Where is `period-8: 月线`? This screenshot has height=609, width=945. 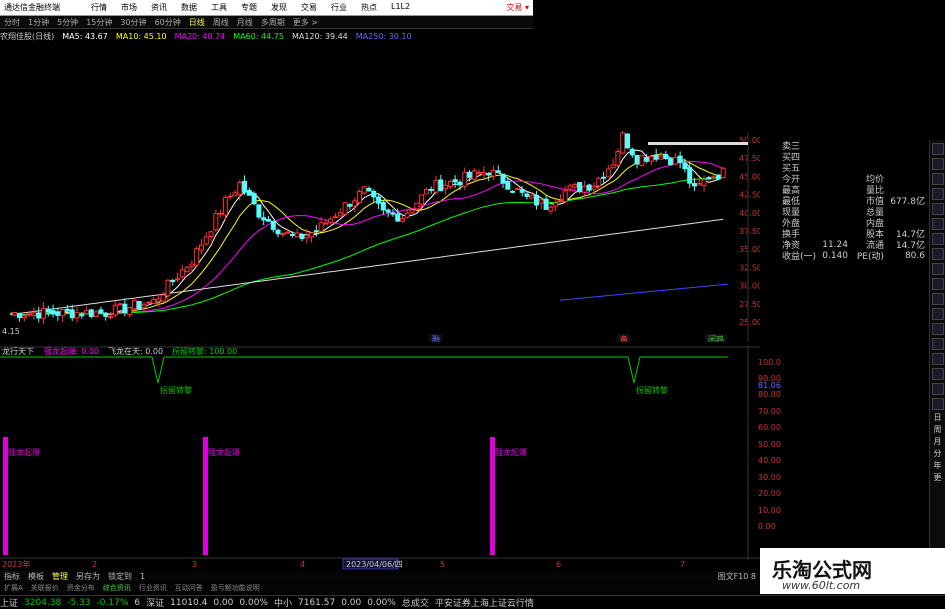
period-8: 月线 is located at coordinates (245, 22).